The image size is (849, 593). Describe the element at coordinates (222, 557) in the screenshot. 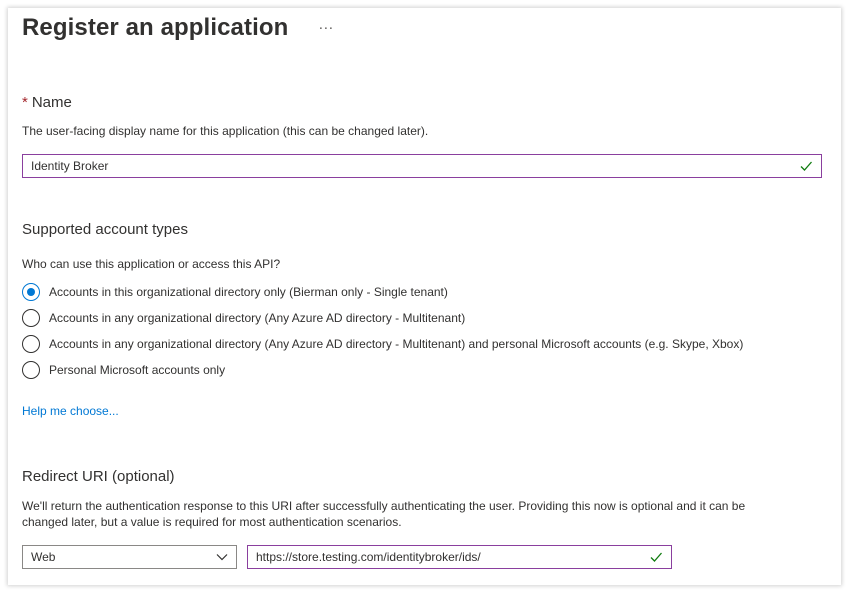

I see `chevron-down-icon` at that location.